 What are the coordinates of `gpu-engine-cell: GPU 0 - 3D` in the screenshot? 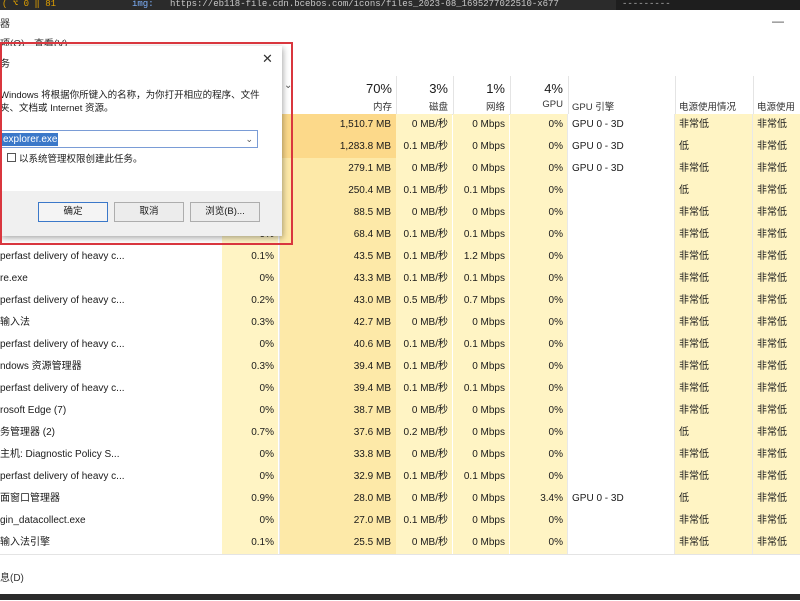 It's located at (621, 125).